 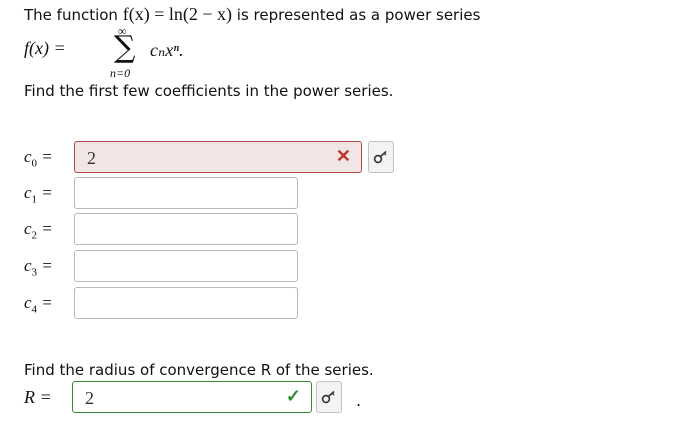 What do you see at coordinates (167, 50) in the screenshot?
I see `series-term: cₙxⁿ.` at bounding box center [167, 50].